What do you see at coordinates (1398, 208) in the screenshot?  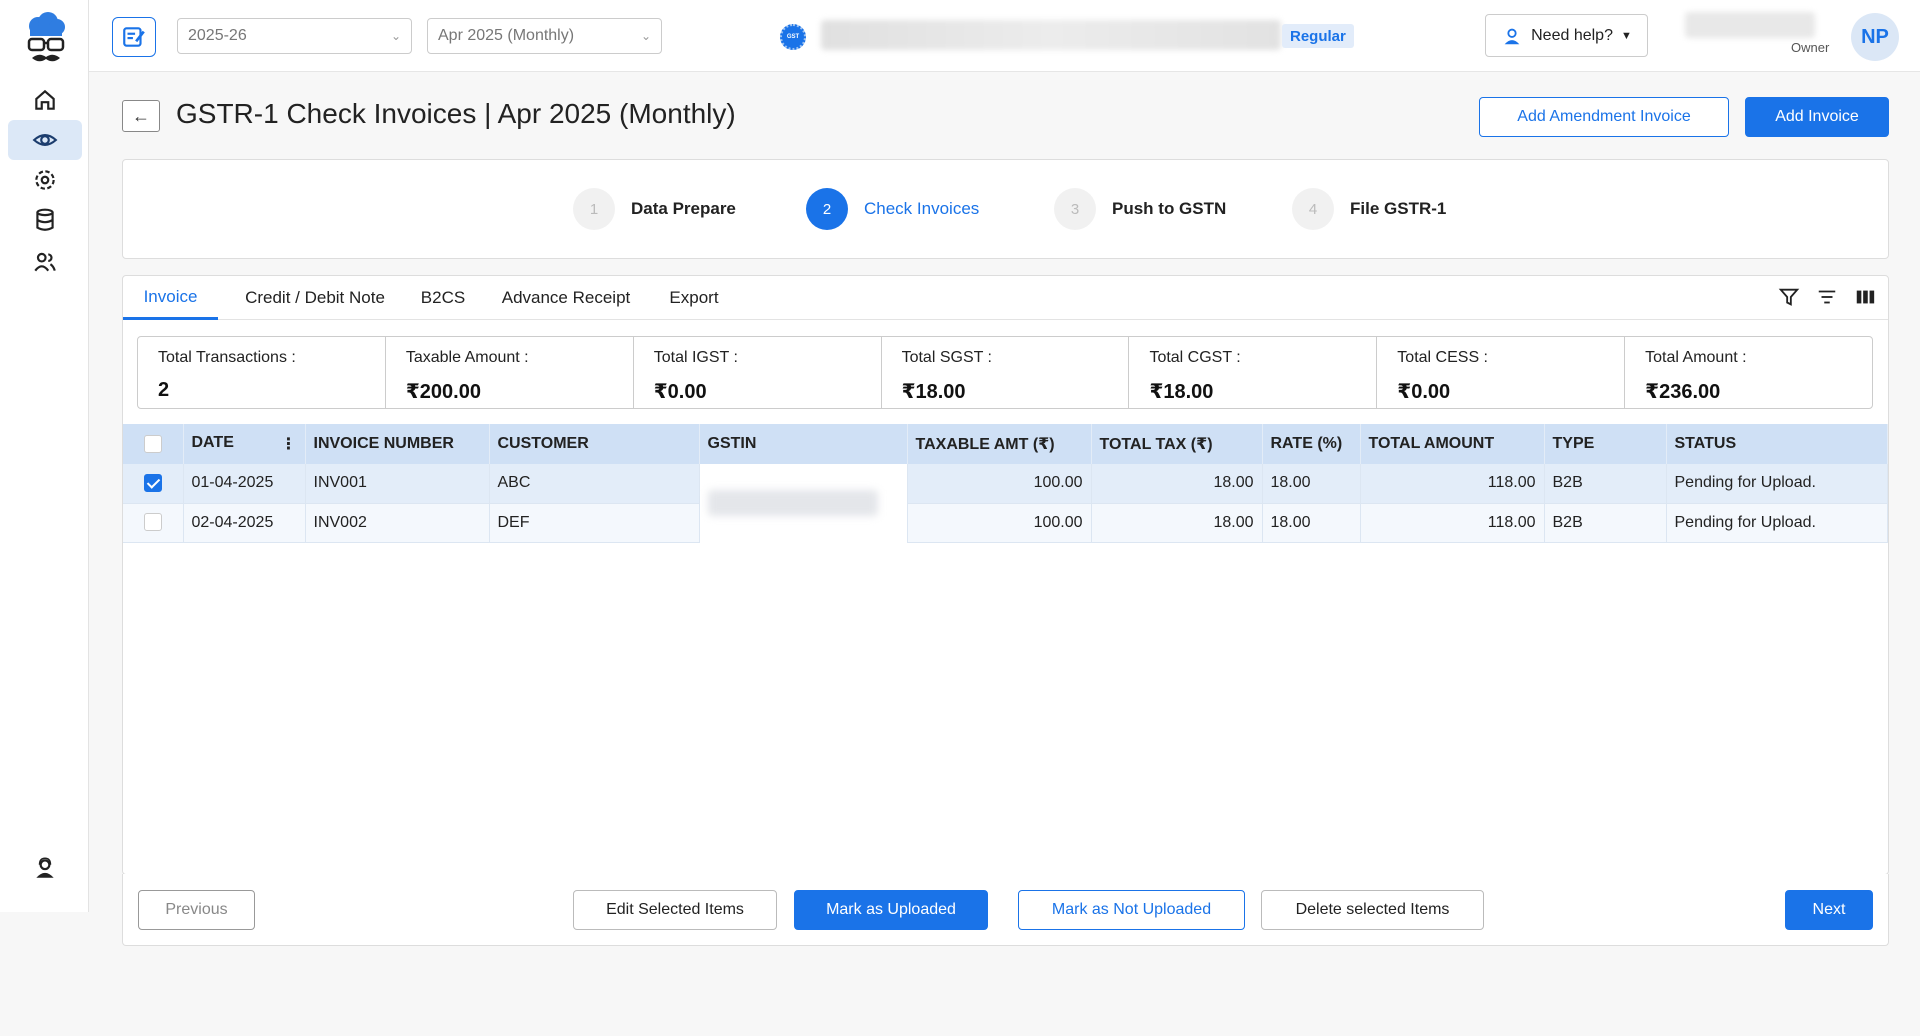 I see `step-label: File GSTR-1` at bounding box center [1398, 208].